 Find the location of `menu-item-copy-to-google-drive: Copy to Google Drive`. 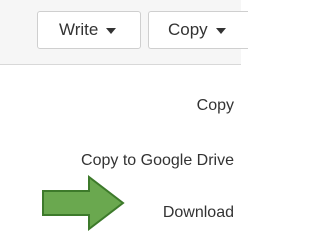

menu-item-copy-to-google-drive: Copy to Google Drive is located at coordinates (157, 161).